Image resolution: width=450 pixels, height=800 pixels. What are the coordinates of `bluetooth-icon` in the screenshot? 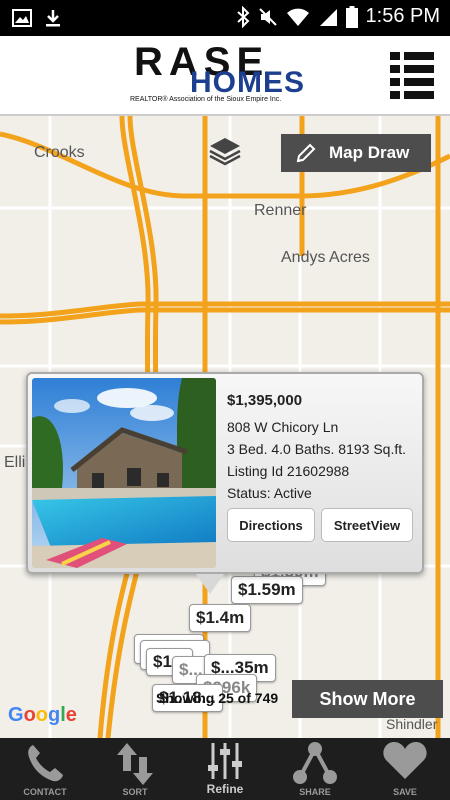 It's located at (242, 16).